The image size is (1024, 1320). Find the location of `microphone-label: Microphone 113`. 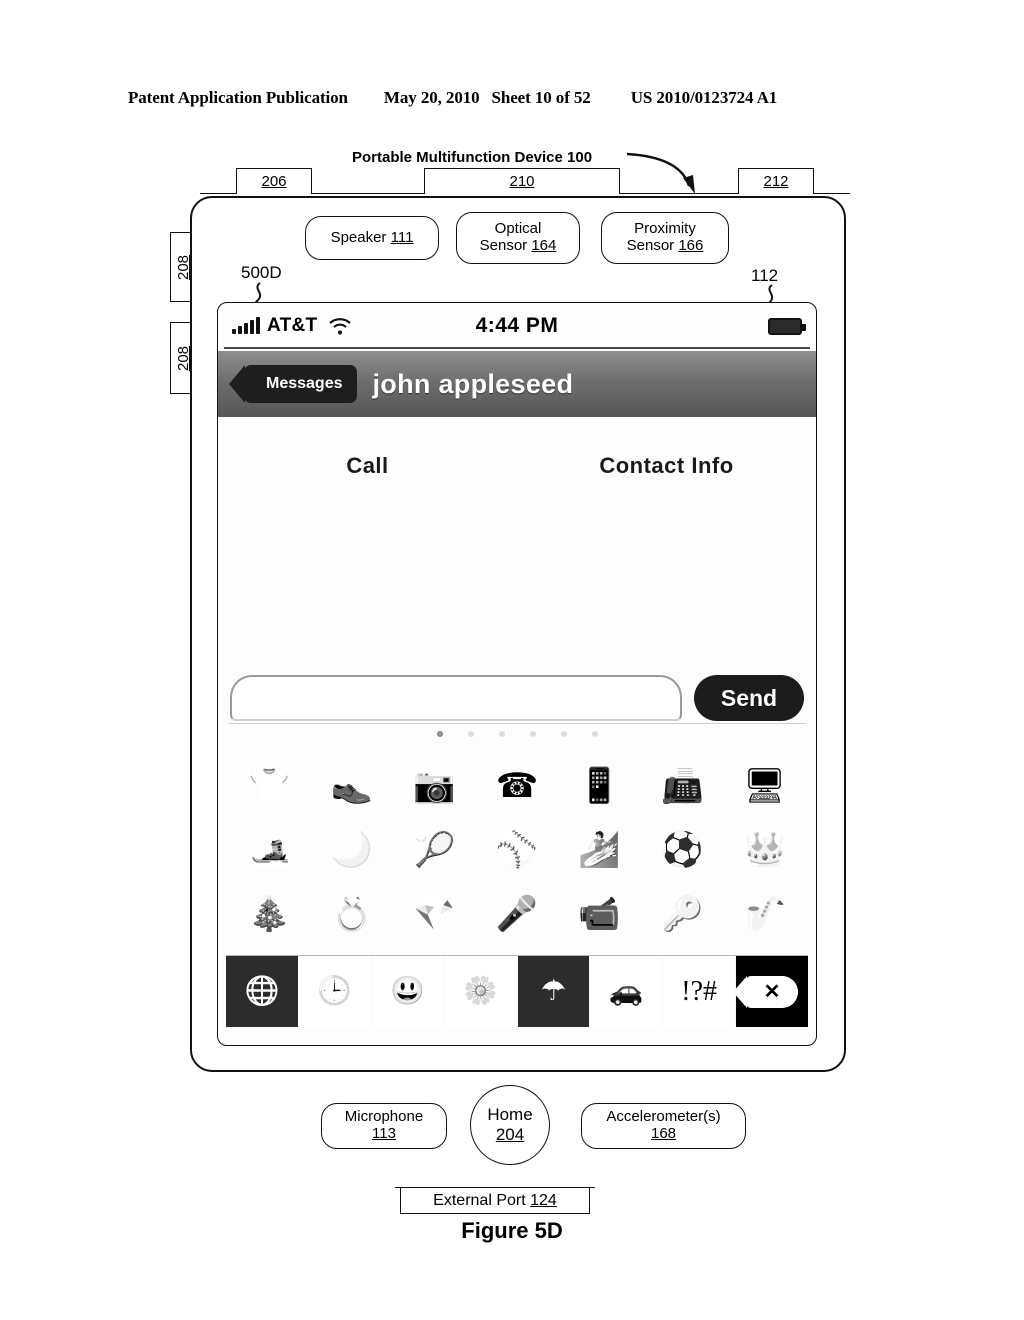

microphone-label: Microphone 113 is located at coordinates (384, 1126).